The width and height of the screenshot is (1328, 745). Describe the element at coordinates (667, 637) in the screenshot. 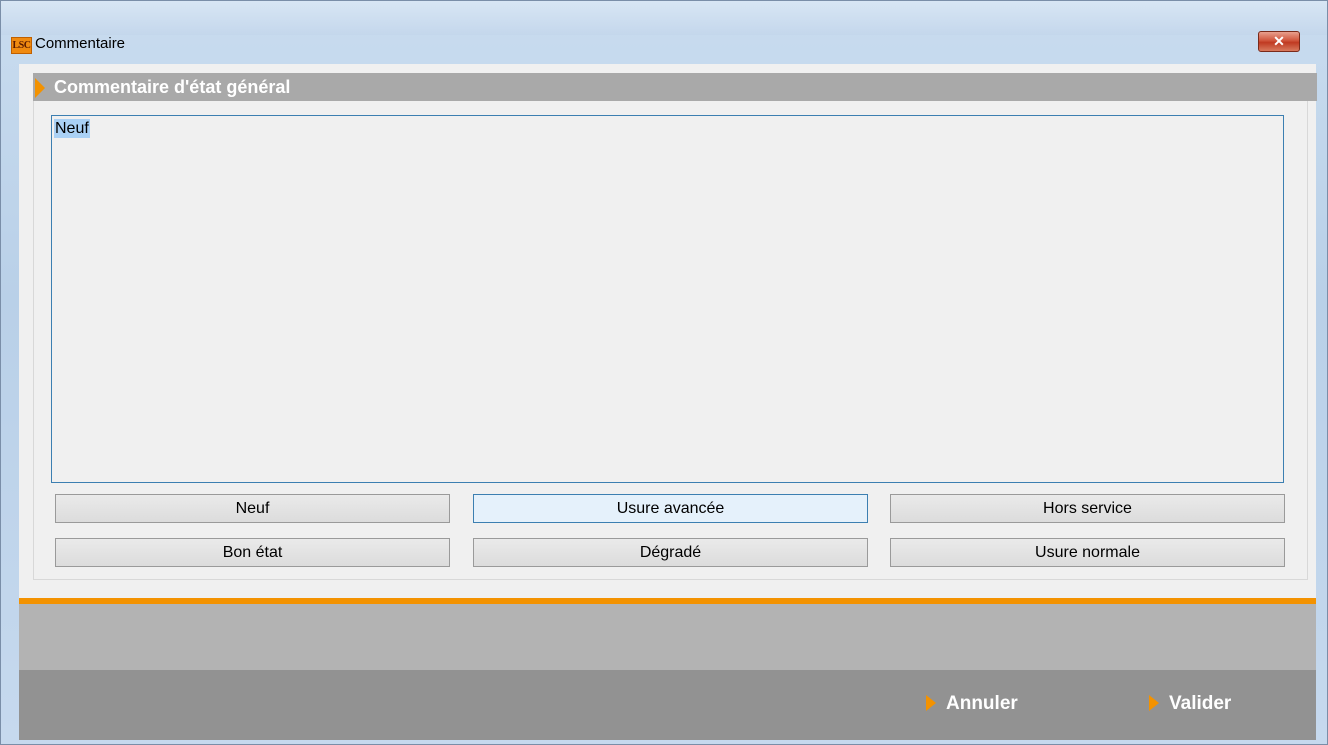

I see `footer-top-band` at that location.